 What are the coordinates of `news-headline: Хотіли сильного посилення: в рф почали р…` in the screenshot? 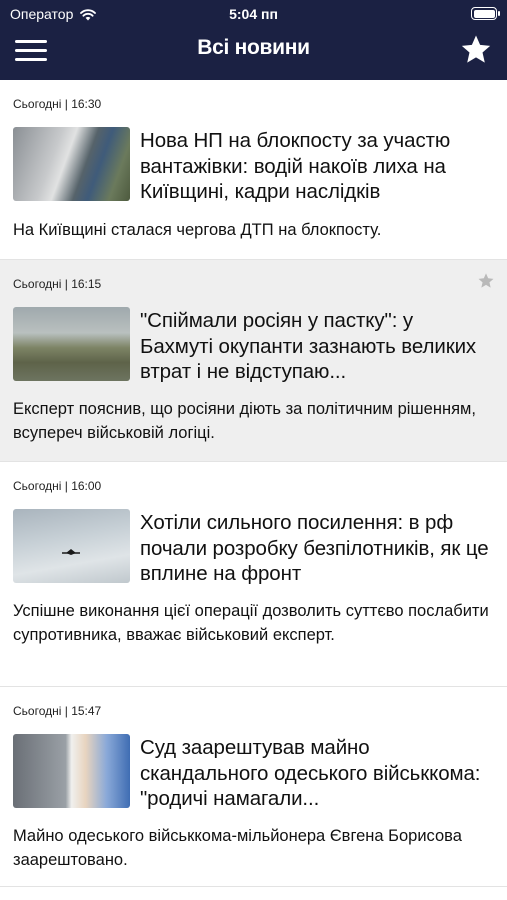 It's located at (314, 548).